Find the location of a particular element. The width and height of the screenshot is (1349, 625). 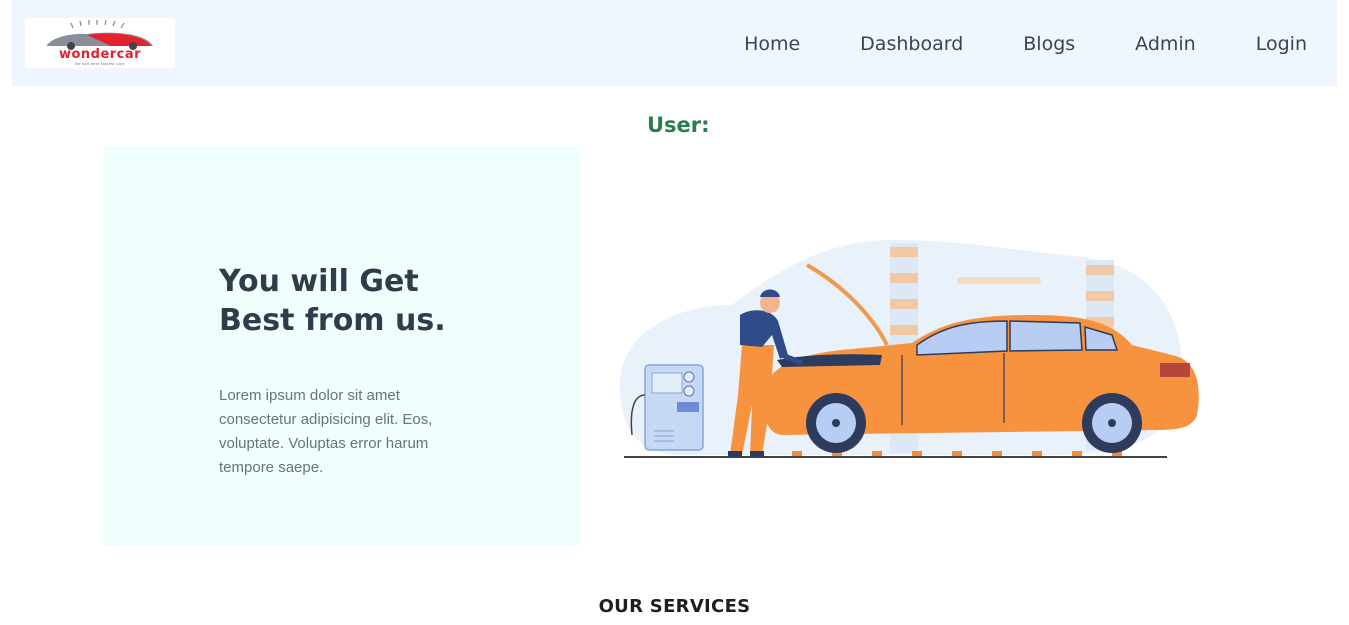

nav-admin-link: Admin is located at coordinates (1165, 44).